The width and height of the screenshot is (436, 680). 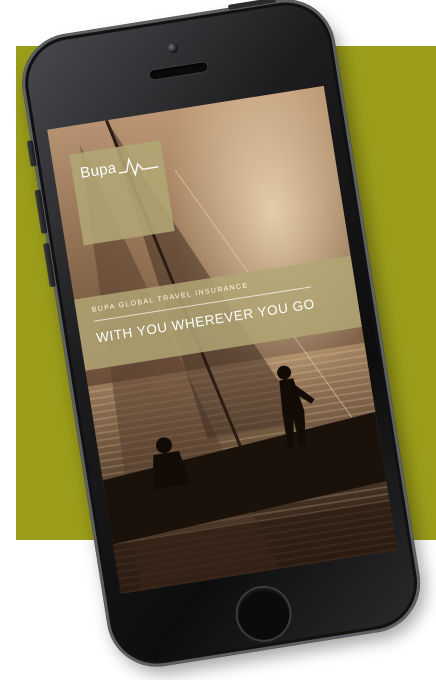 What do you see at coordinates (263, 614) in the screenshot?
I see `home-button-icon` at bounding box center [263, 614].